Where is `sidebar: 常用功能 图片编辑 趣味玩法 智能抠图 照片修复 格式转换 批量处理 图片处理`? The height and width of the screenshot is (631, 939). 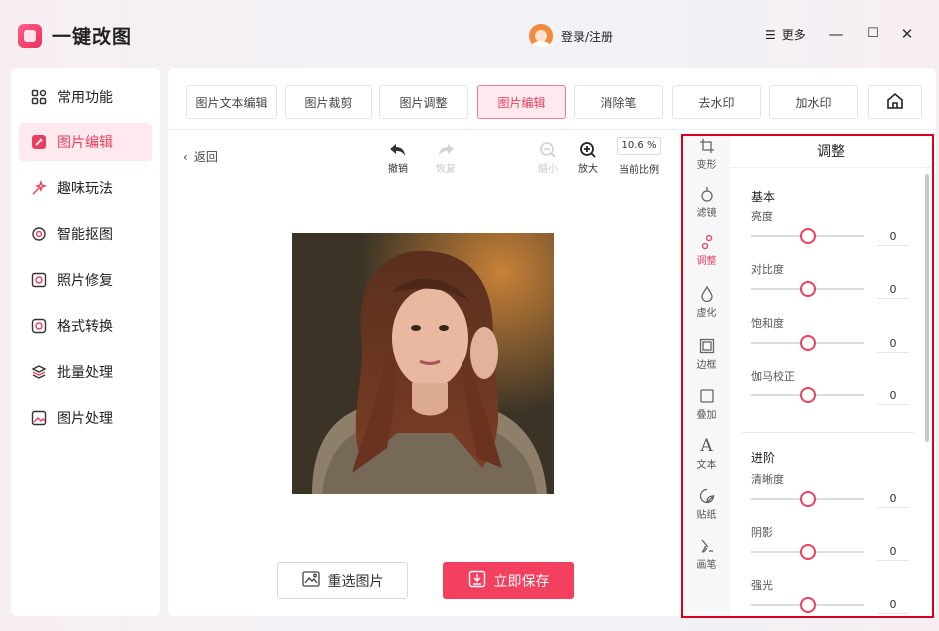 sidebar: 常用功能 图片编辑 趣味玩法 智能抠图 照片修复 格式转换 批量处理 图片处理 is located at coordinates (85, 342).